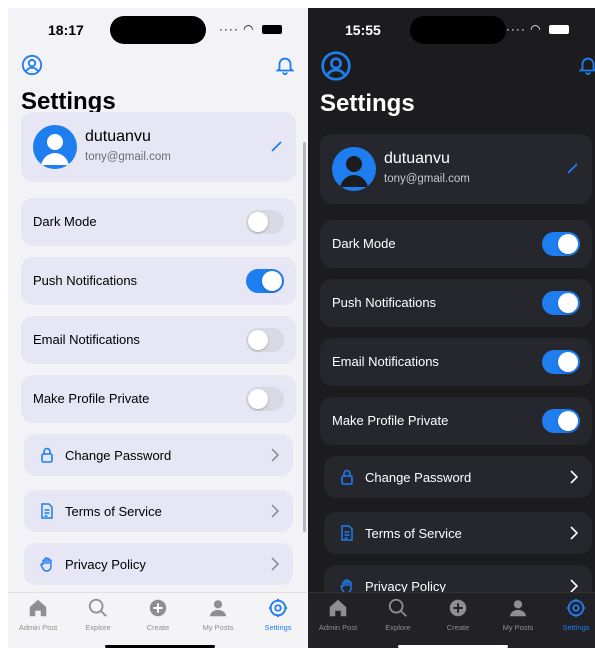  What do you see at coordinates (456, 303) in the screenshot?
I see `push-notifications-row: Push Notifications` at bounding box center [456, 303].